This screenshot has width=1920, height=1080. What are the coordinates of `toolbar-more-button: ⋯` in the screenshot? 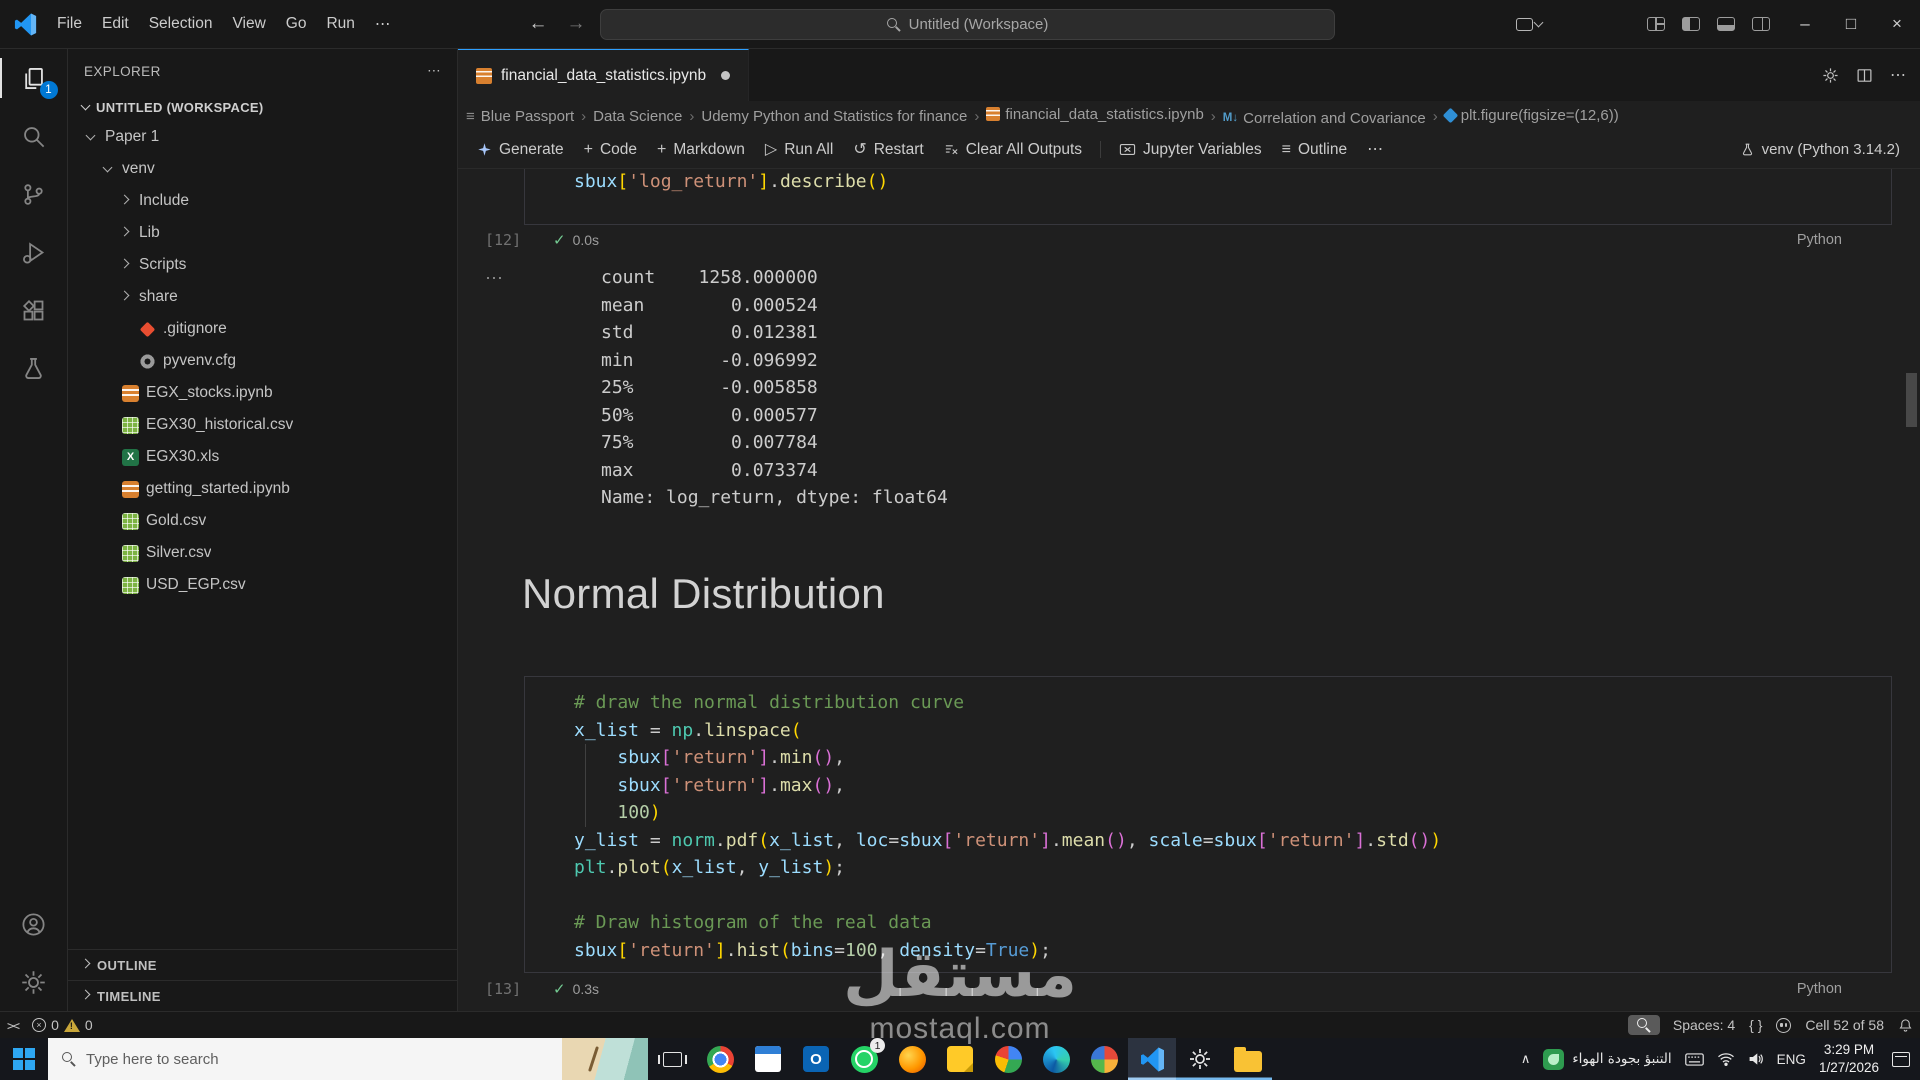 It's located at (1375, 150).